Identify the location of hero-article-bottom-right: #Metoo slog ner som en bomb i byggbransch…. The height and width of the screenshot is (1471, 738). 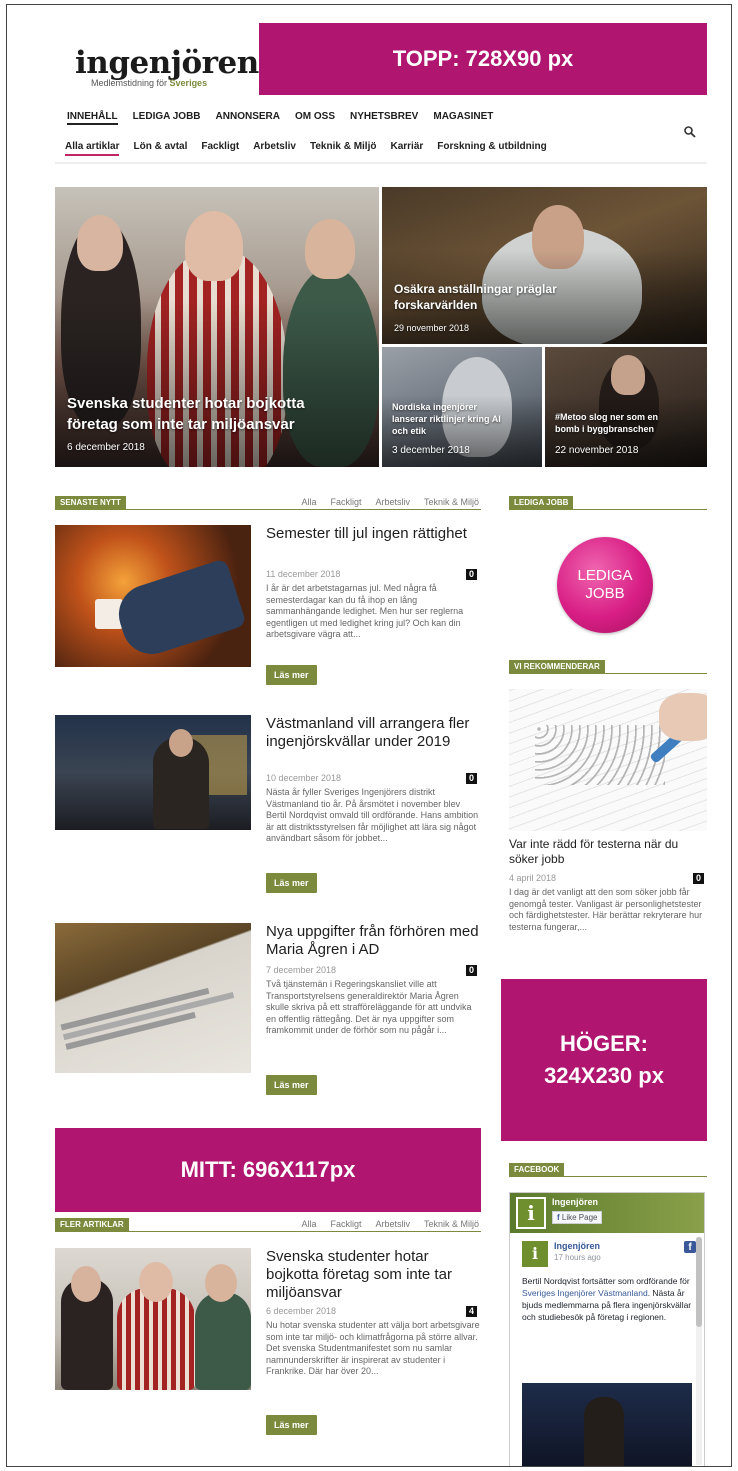
(626, 407).